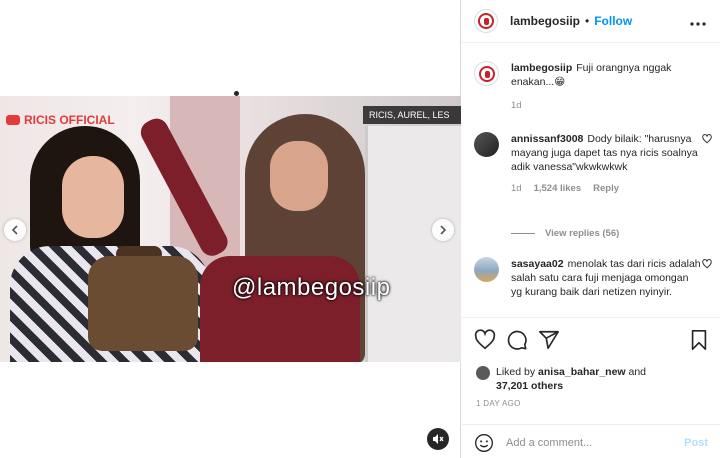 The image size is (720, 458). I want to click on post-button: Post, so click(696, 443).